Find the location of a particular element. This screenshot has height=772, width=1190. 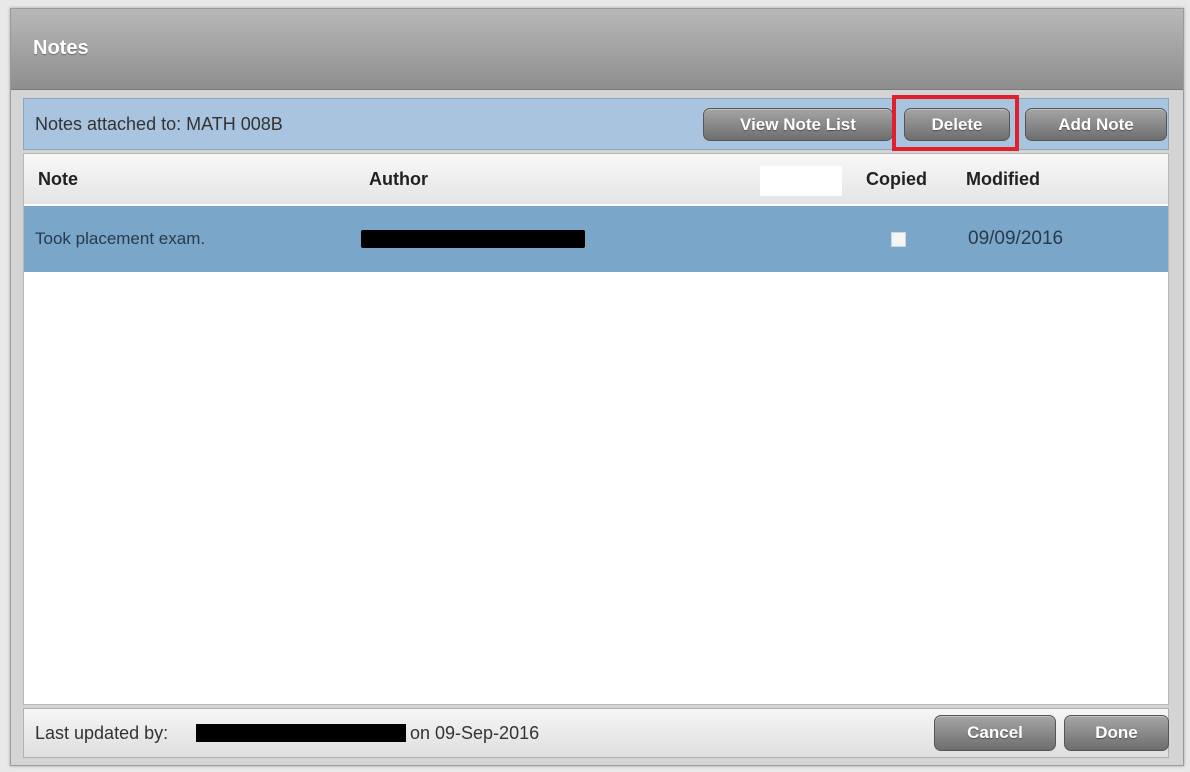

modified-cell: 09/09/2016 is located at coordinates (1016, 238).